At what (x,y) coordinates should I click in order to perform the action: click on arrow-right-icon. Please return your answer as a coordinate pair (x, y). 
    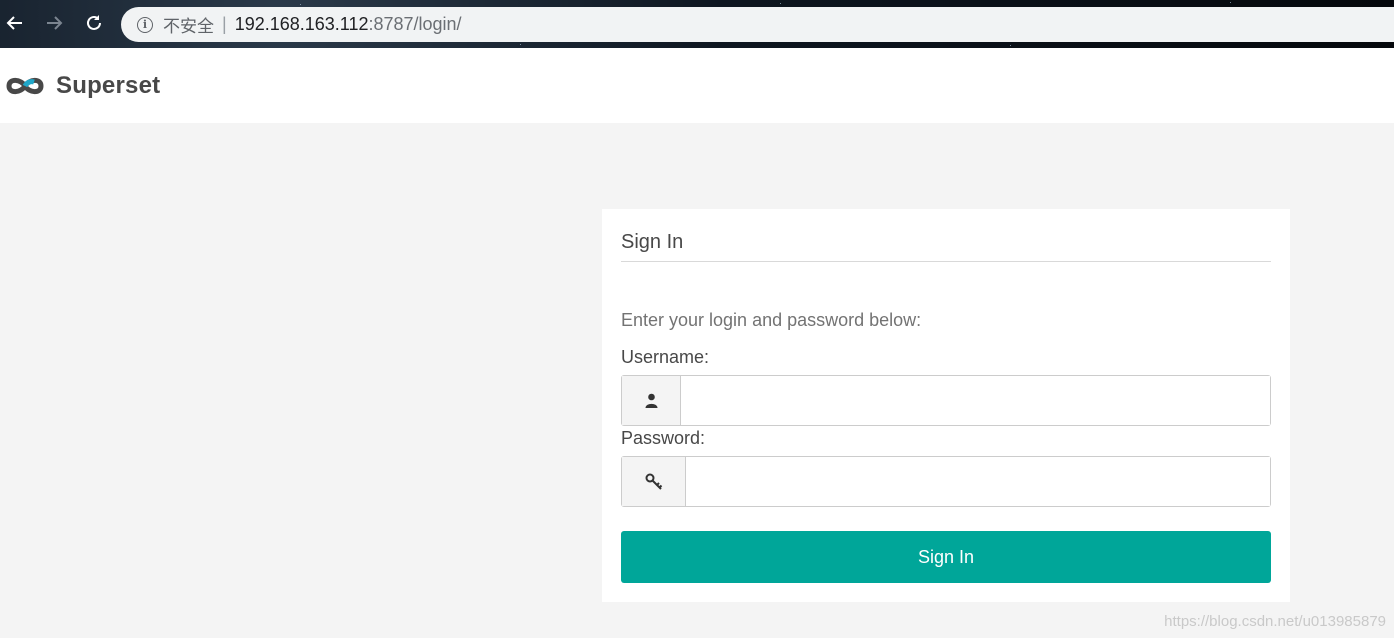
    Looking at the image, I should click on (55, 23).